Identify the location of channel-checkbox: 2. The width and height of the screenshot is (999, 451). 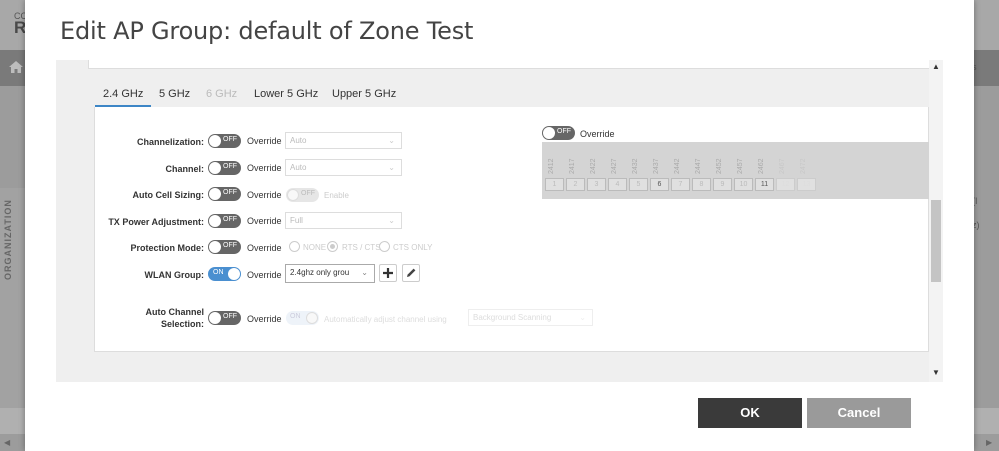
(575, 184).